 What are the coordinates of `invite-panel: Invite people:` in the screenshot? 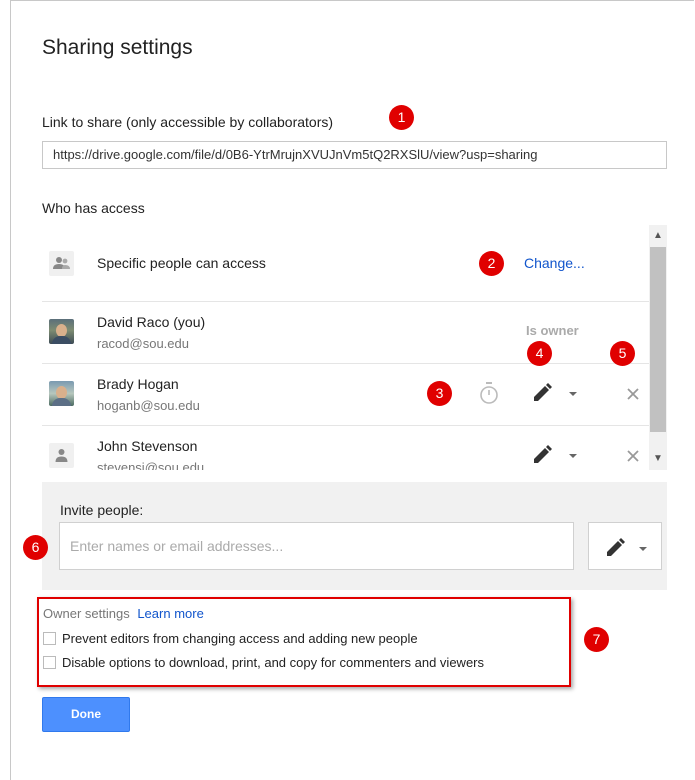 It's located at (354, 536).